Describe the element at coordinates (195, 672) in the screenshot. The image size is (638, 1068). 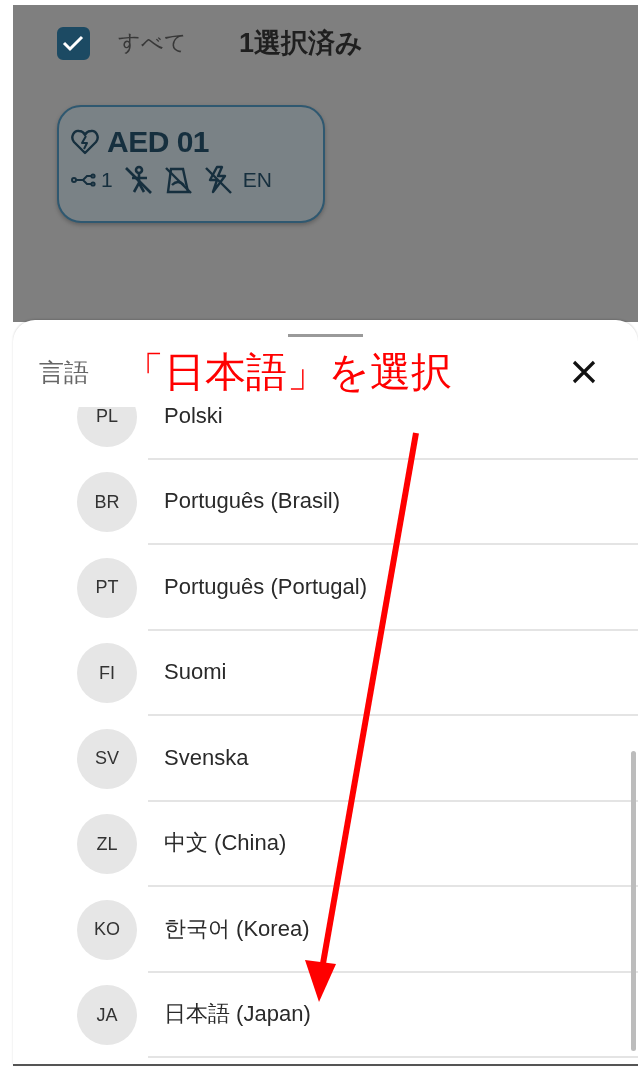
I see `language-name: Suomi` at that location.